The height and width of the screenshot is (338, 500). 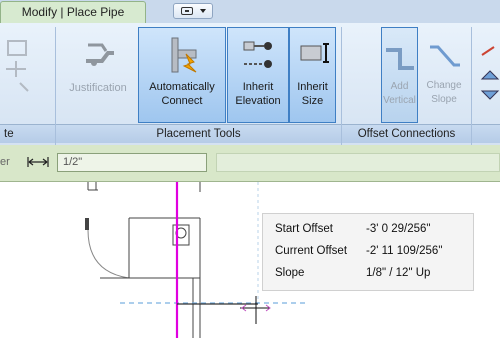 I want to click on tooltip-row-start-offset: Start Offset -3' 0 29/256", so click(x=369, y=233).